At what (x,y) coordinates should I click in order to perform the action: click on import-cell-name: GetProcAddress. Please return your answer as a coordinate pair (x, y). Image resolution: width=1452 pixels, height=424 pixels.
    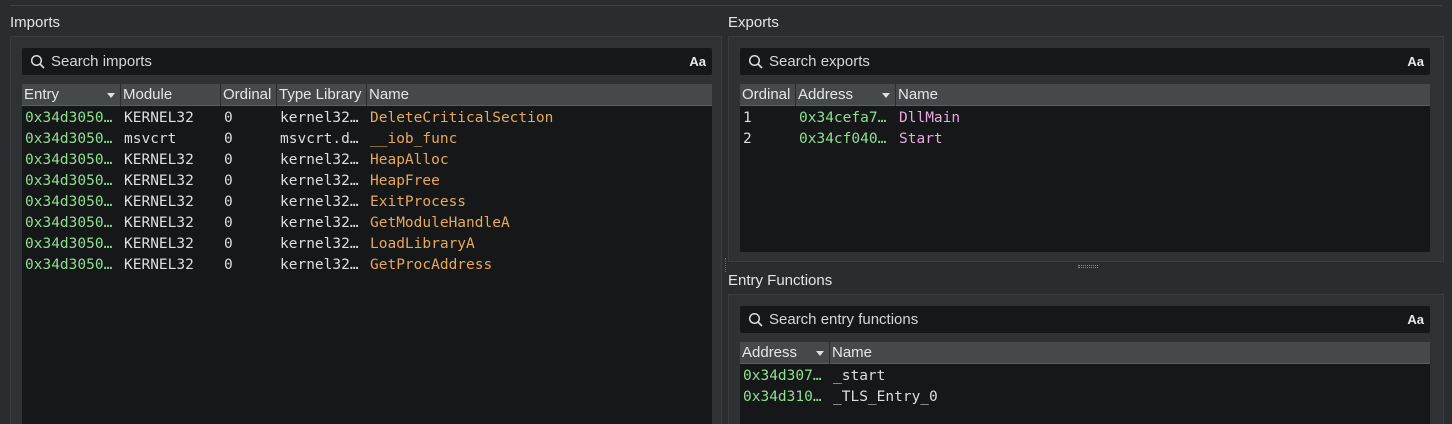
    Looking at the image, I should click on (431, 265).